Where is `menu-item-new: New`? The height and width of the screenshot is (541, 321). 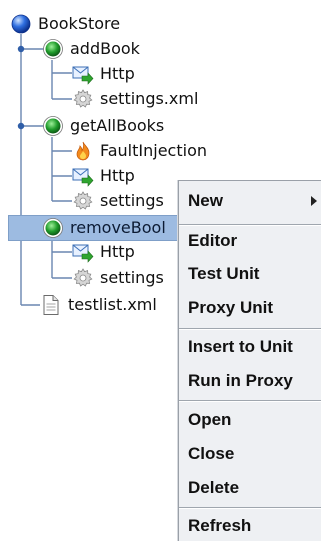 menu-item-new: New is located at coordinates (250, 201).